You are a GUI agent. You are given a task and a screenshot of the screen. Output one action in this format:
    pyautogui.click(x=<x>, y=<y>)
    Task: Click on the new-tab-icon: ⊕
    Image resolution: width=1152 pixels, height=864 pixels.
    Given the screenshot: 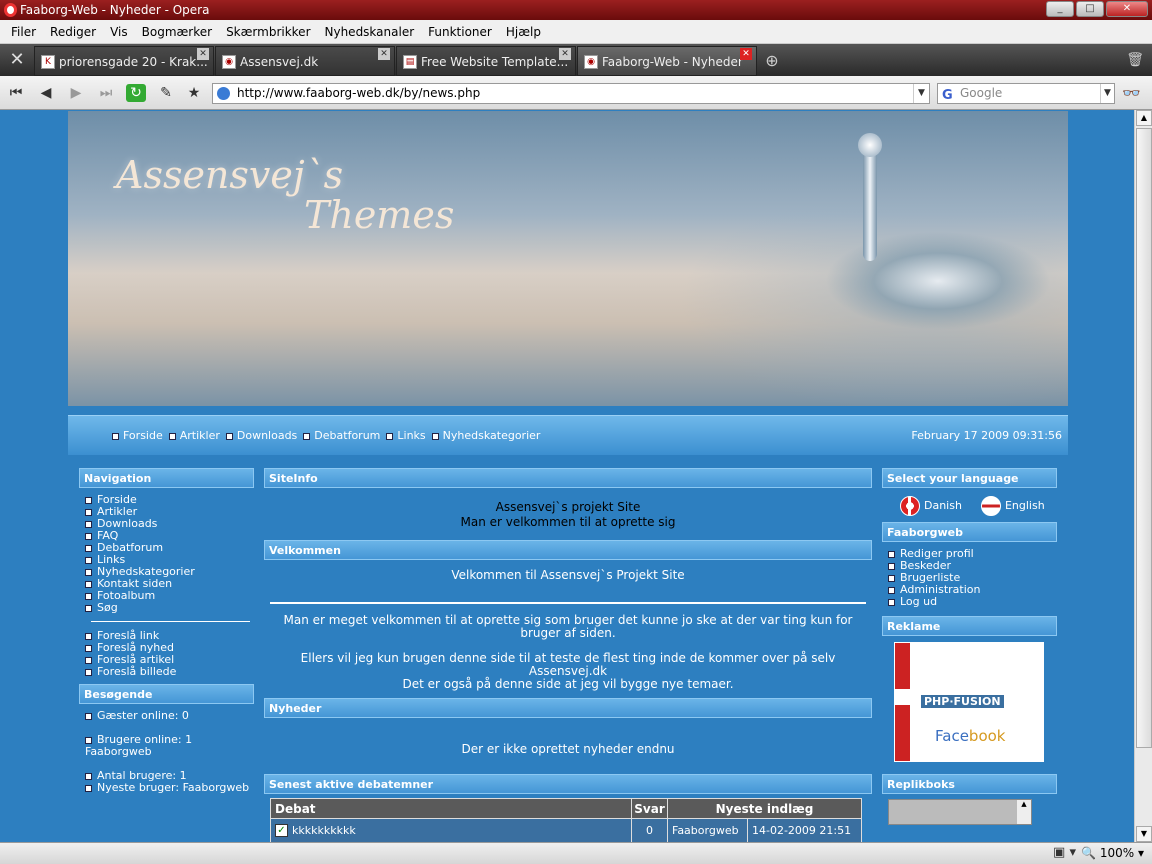 What is the action you would take?
    pyautogui.click(x=772, y=61)
    